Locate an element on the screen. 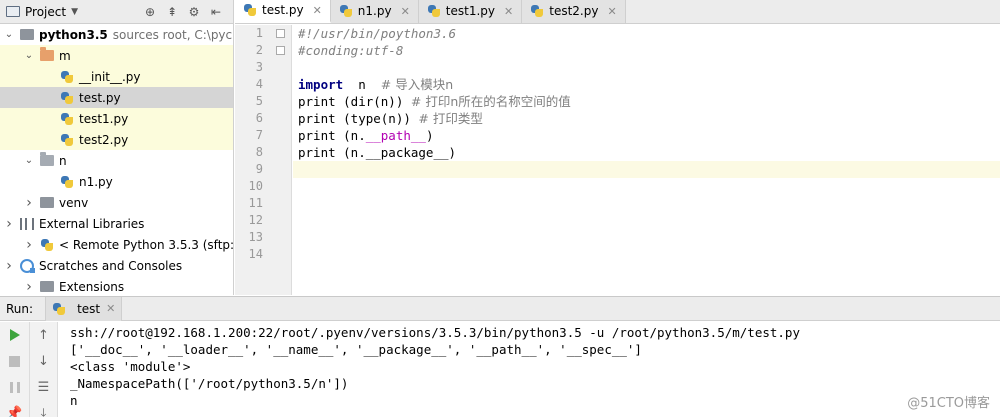 The height and width of the screenshot is (417, 1000). code-line: import n # 导入模块n is located at coordinates (646, 84).